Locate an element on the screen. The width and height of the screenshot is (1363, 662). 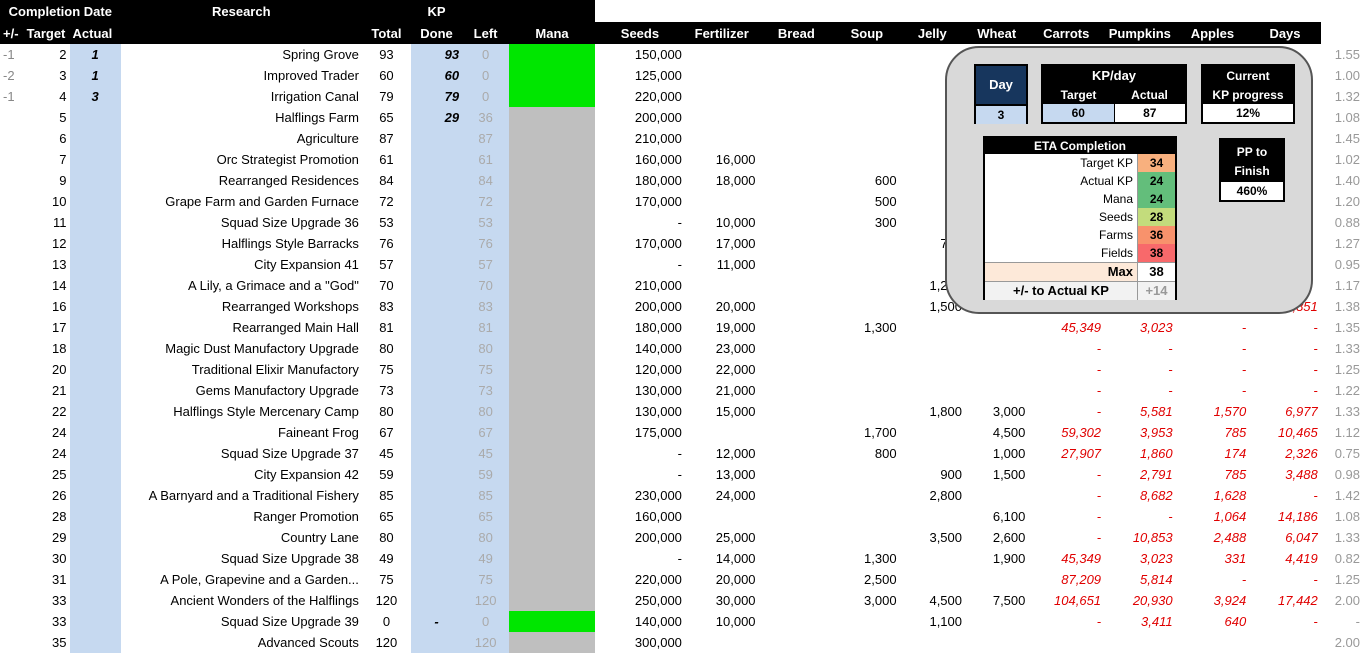
kp-total-cell: 79 is located at coordinates (386, 96).